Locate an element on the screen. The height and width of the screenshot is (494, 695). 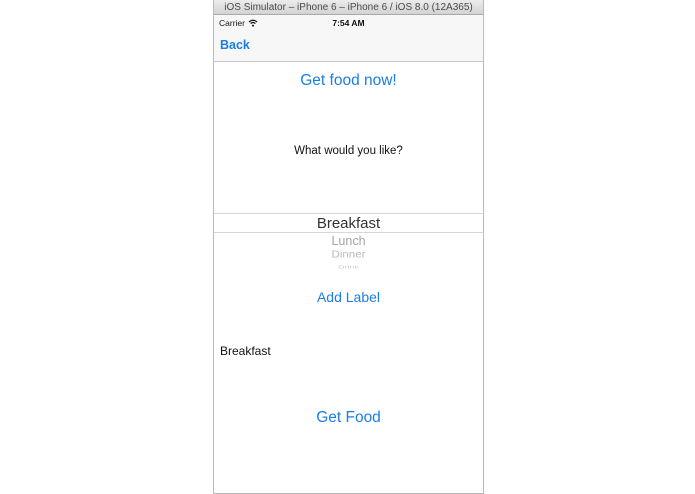
picker-row: Drink is located at coordinates (348, 267).